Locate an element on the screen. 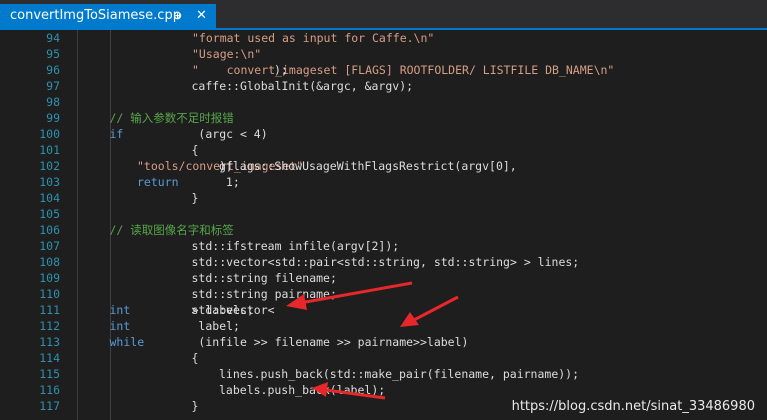 This screenshot has height=420, width=767. watermark: https://blog.csdn.net/sinat_33486980 is located at coordinates (633, 406).